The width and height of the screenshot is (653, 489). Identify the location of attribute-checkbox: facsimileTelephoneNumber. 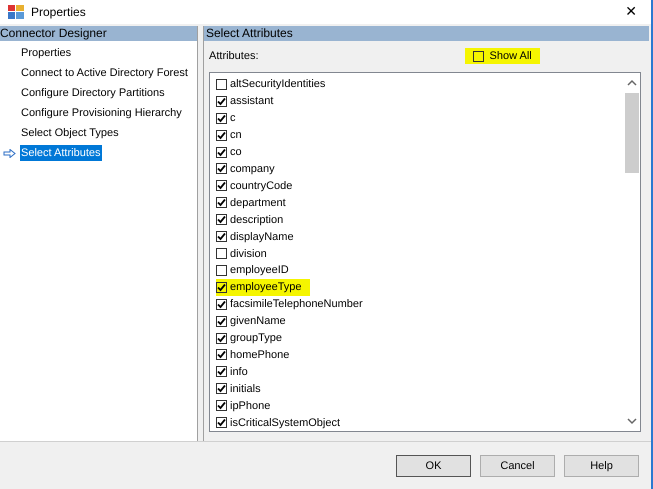
(293, 304).